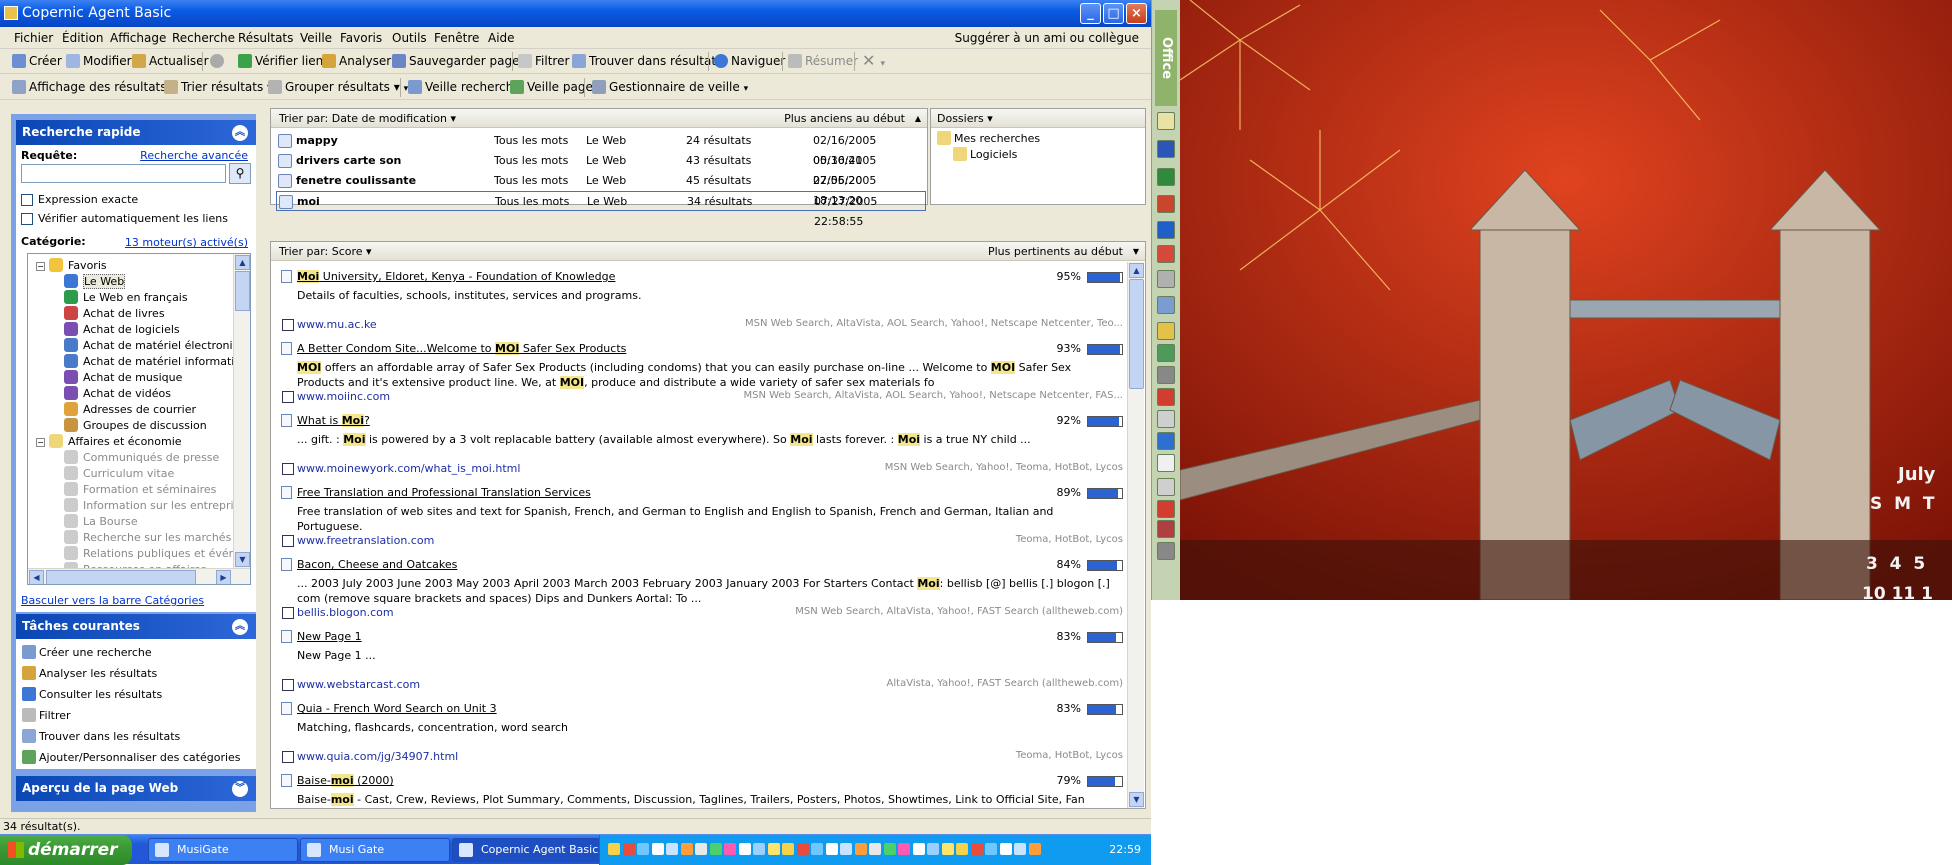 Image resolution: width=1952 pixels, height=865 pixels. Describe the element at coordinates (985, 154) in the screenshot. I see `folder-logiciels: Logiciels` at that location.